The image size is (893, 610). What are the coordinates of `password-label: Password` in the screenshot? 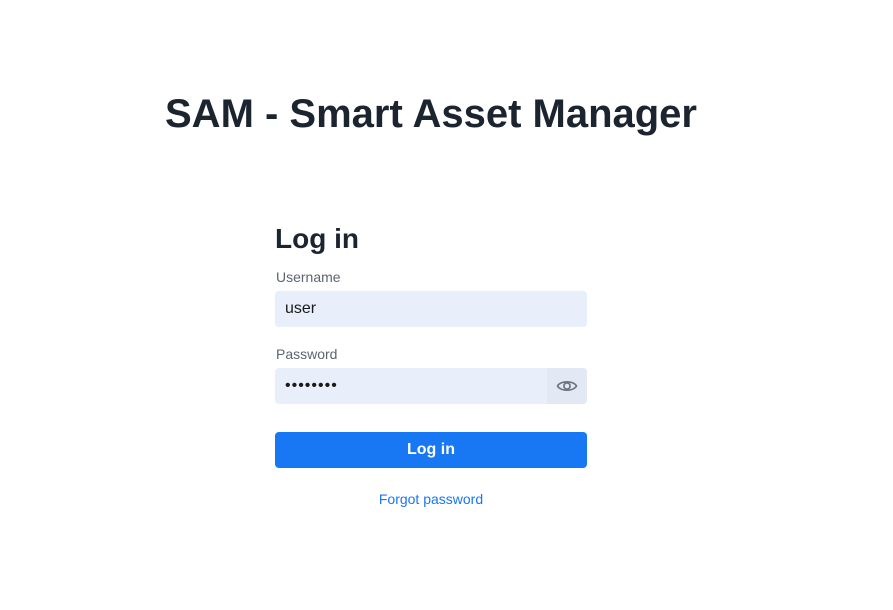 It's located at (307, 354).